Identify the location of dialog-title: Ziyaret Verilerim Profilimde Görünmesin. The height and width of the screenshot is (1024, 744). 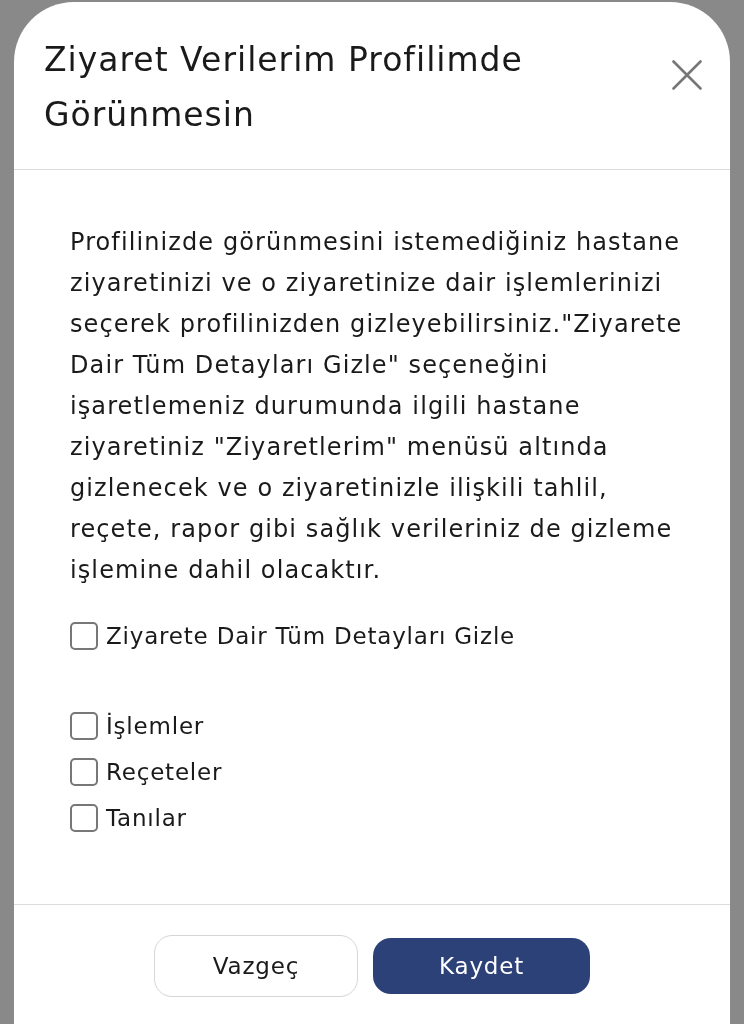
(284, 87).